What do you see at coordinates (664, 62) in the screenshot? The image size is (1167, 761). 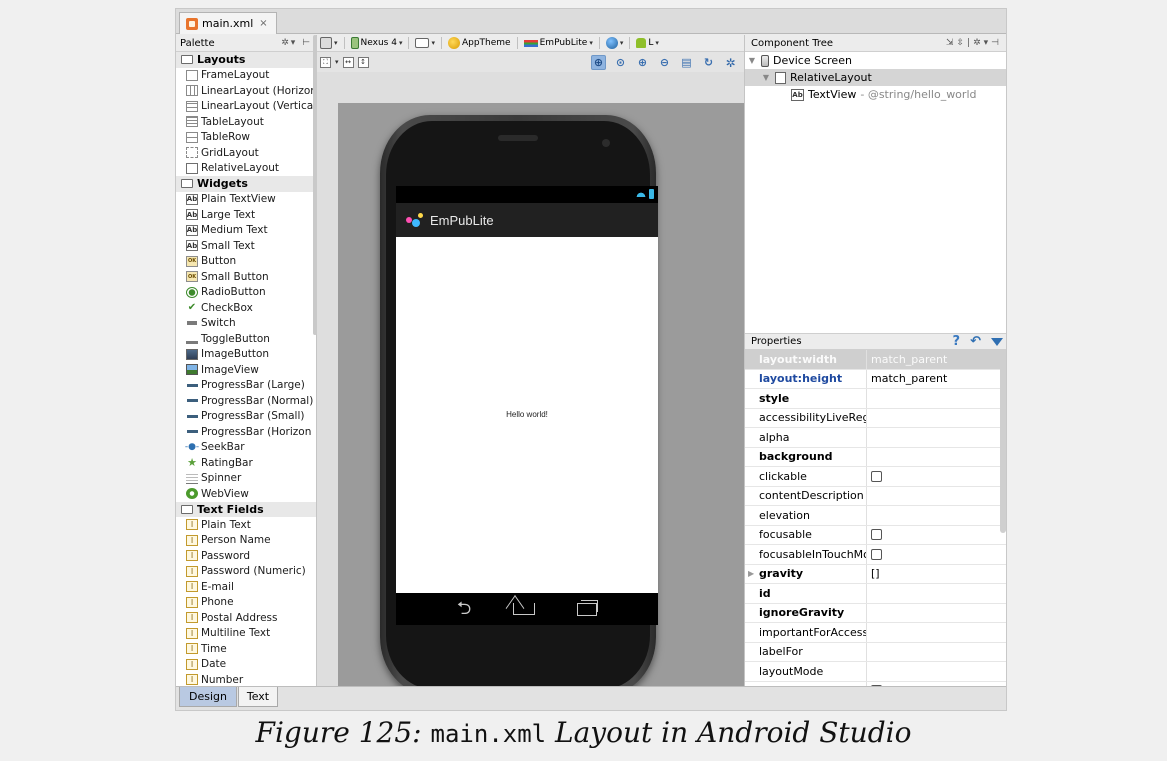 I see `zoom-out-icon: ⊖` at bounding box center [664, 62].